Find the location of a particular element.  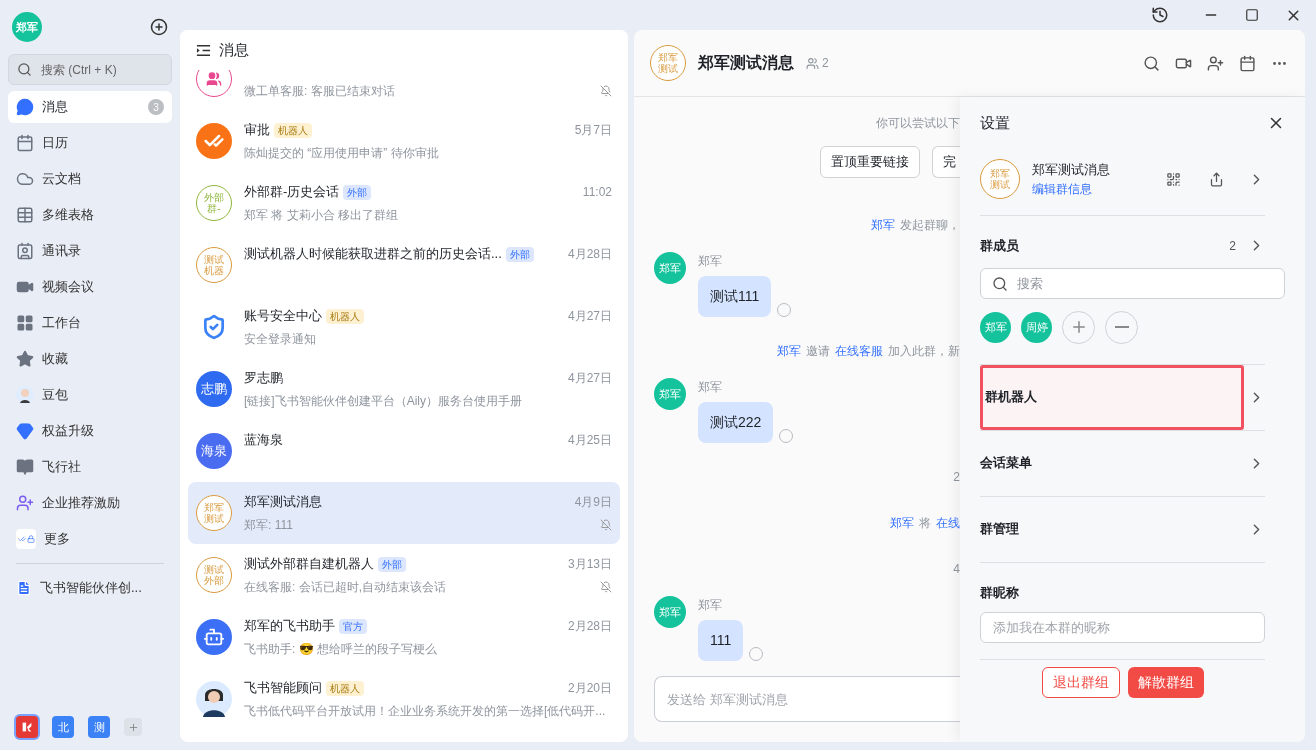

chat-item: 外部 群- 外部群-历史会话 外部 11:02 郑军 将 艾莉小合 移出了群组 is located at coordinates (404, 203).